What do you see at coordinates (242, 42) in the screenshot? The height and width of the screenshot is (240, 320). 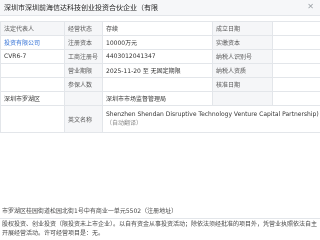 I see `paid-capital-label: 实缴资本` at bounding box center [242, 42].